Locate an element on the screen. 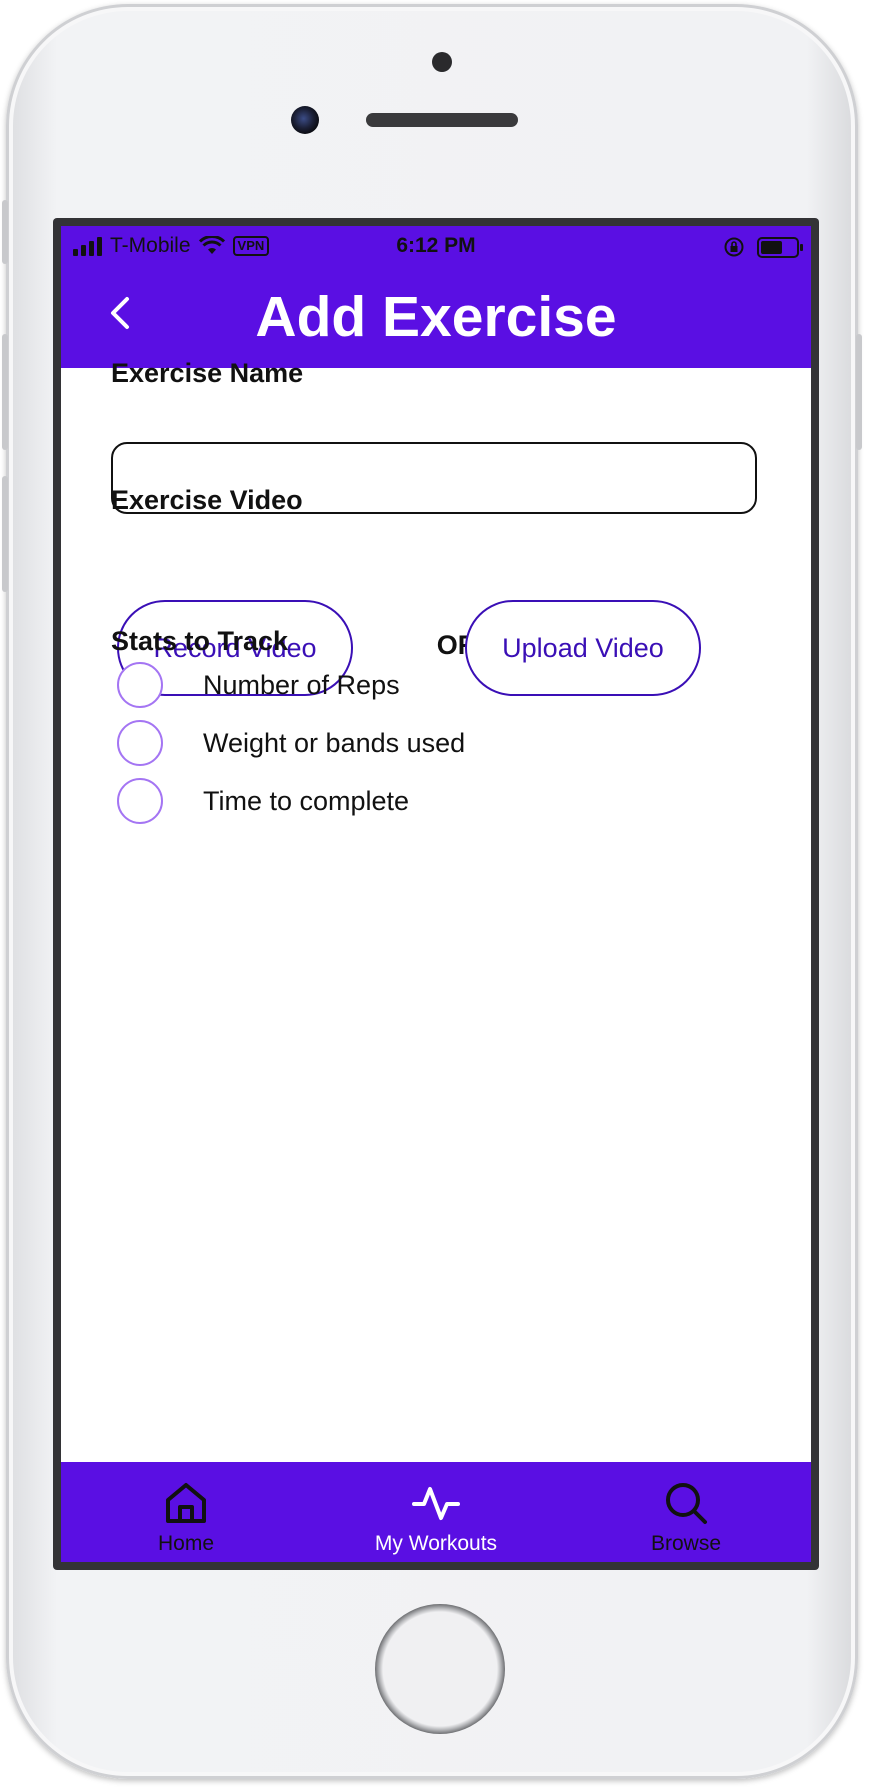 This screenshot has width=871, height=1789. status-time: 6:12 PM is located at coordinates (436, 245).